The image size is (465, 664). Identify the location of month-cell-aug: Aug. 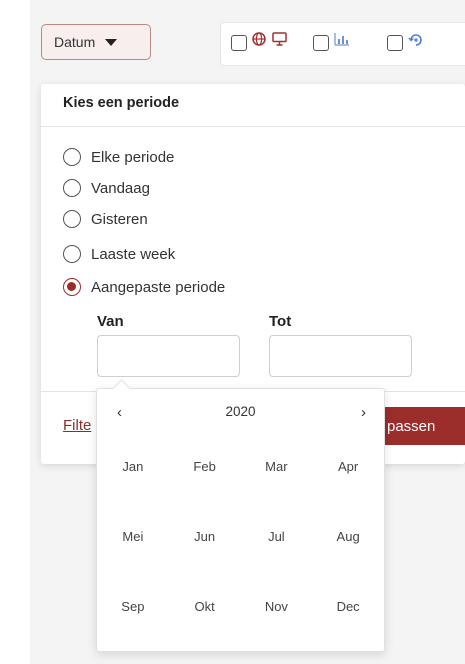
(348, 536).